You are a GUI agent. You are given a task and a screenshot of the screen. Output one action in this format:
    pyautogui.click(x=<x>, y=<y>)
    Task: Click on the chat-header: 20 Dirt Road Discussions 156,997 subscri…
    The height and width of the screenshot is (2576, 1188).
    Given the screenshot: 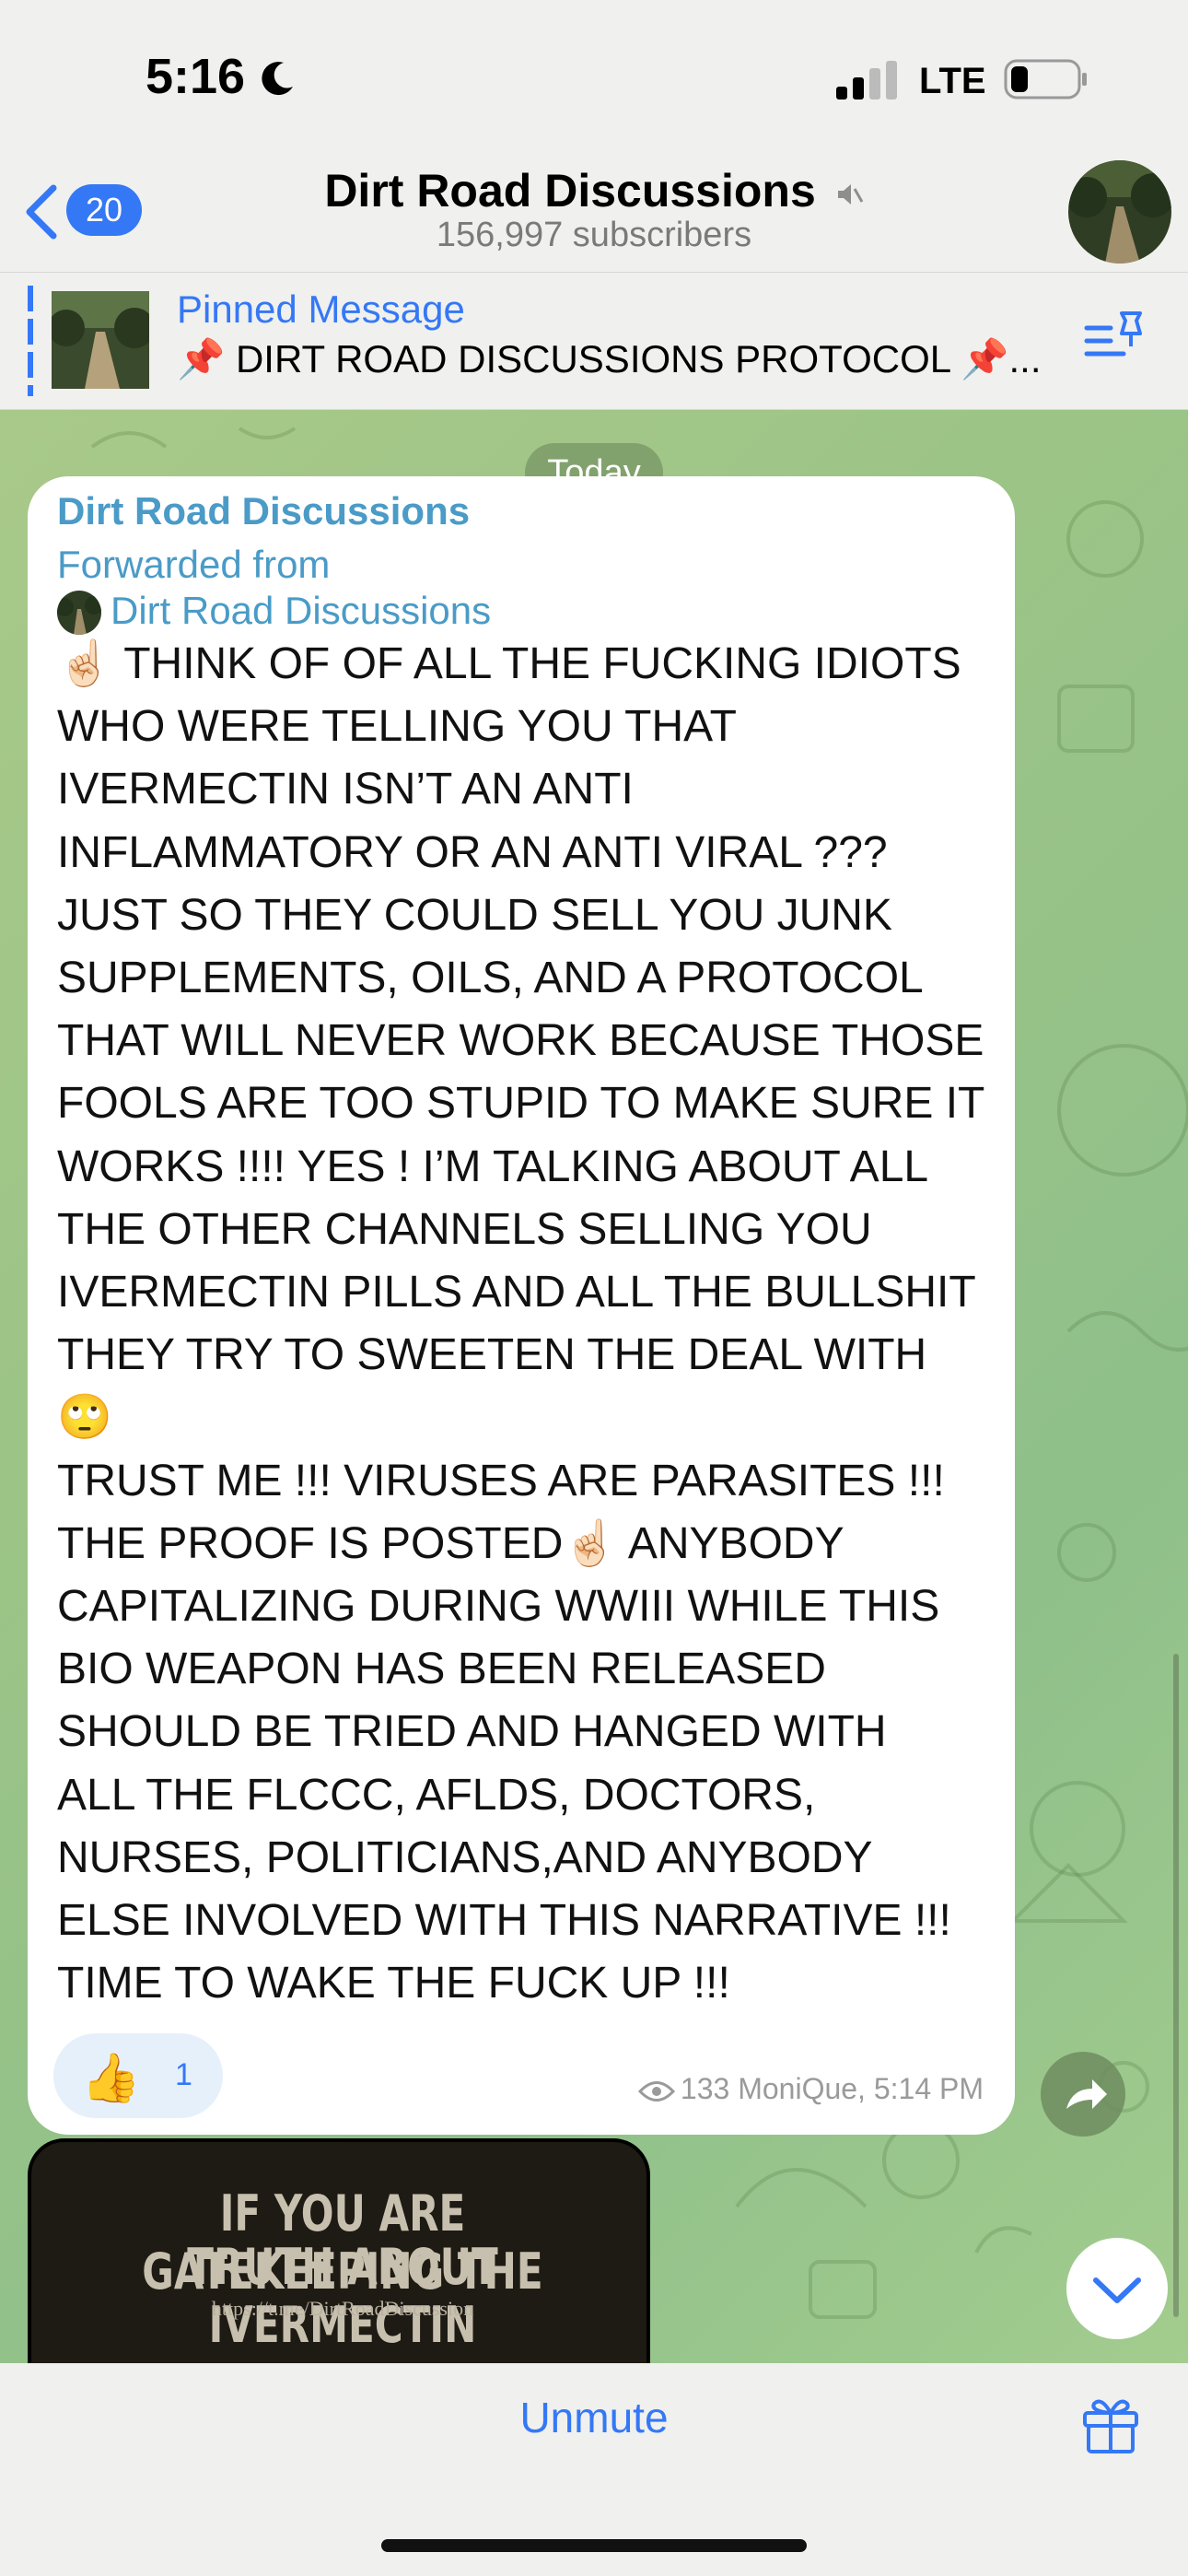 What is the action you would take?
    pyautogui.click(x=594, y=214)
    